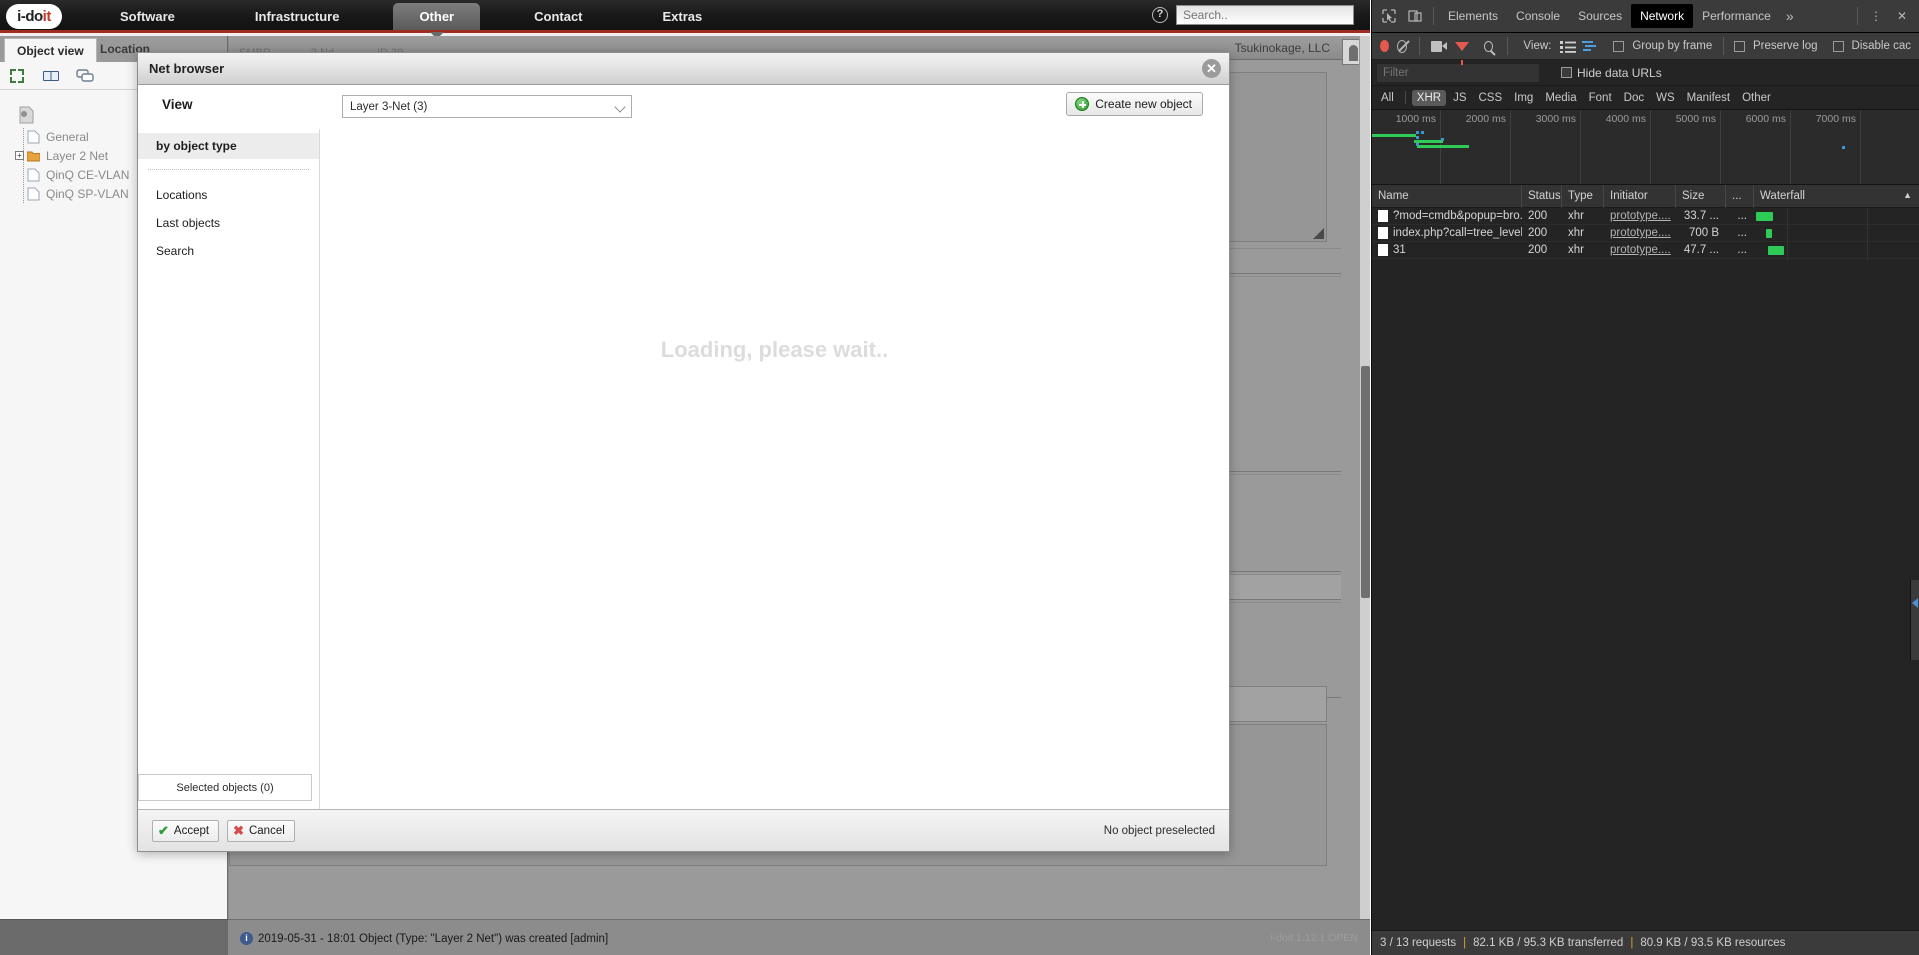  What do you see at coordinates (228, 146) in the screenshot?
I see `sidebar-item-by-object-type: by object type` at bounding box center [228, 146].